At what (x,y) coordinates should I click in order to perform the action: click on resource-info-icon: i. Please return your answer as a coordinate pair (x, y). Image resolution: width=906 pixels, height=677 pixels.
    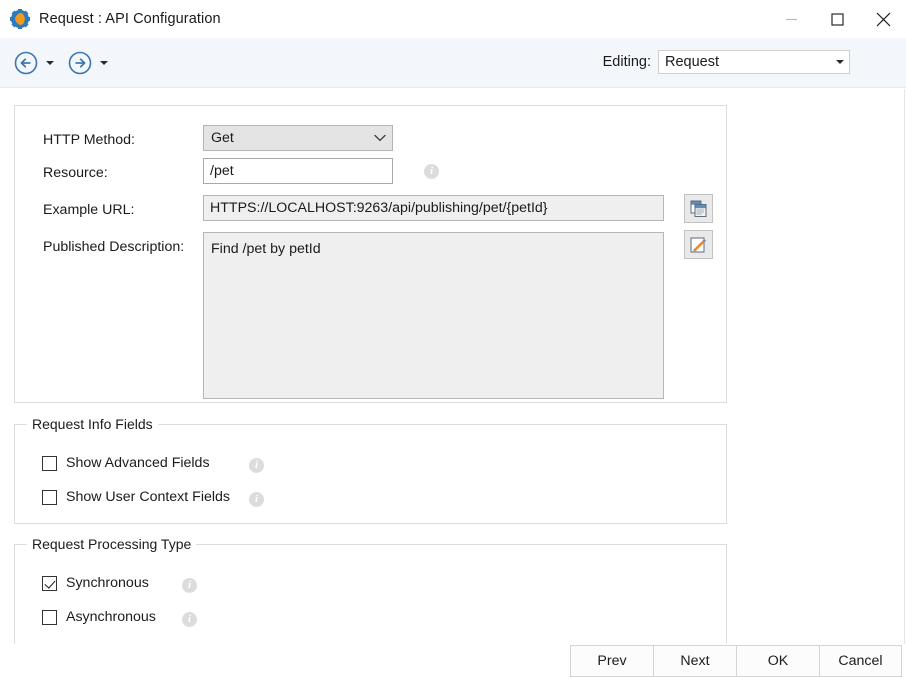
    Looking at the image, I should click on (431, 171).